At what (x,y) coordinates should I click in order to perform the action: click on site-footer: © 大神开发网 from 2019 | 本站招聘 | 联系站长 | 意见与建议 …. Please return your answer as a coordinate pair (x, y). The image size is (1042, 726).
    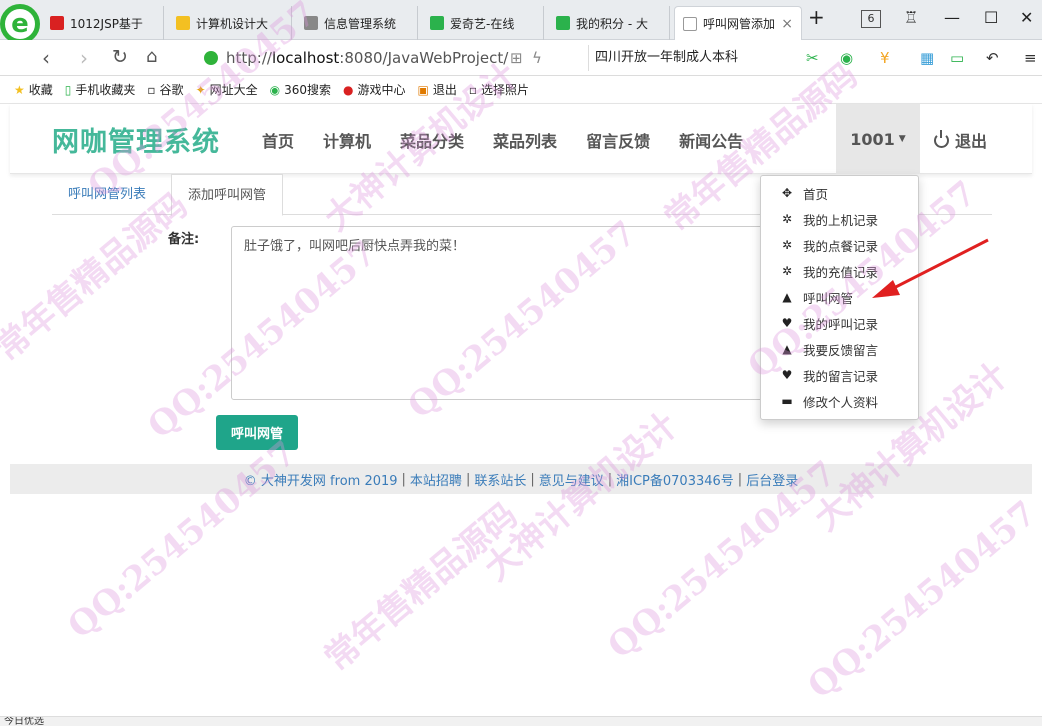
    Looking at the image, I should click on (521, 479).